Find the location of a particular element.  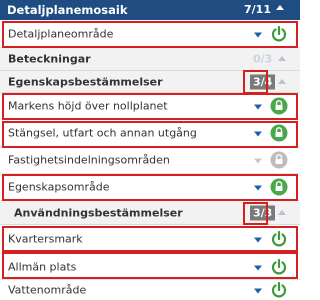

group-label: Beteckningar is located at coordinates (49, 59).